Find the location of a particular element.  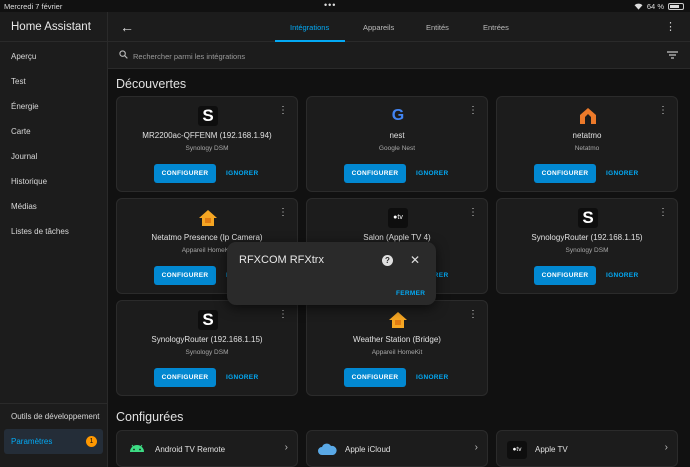

discovered-card: G ⋮ nest Google Nest CONFIGURER IGNORER is located at coordinates (397, 144).